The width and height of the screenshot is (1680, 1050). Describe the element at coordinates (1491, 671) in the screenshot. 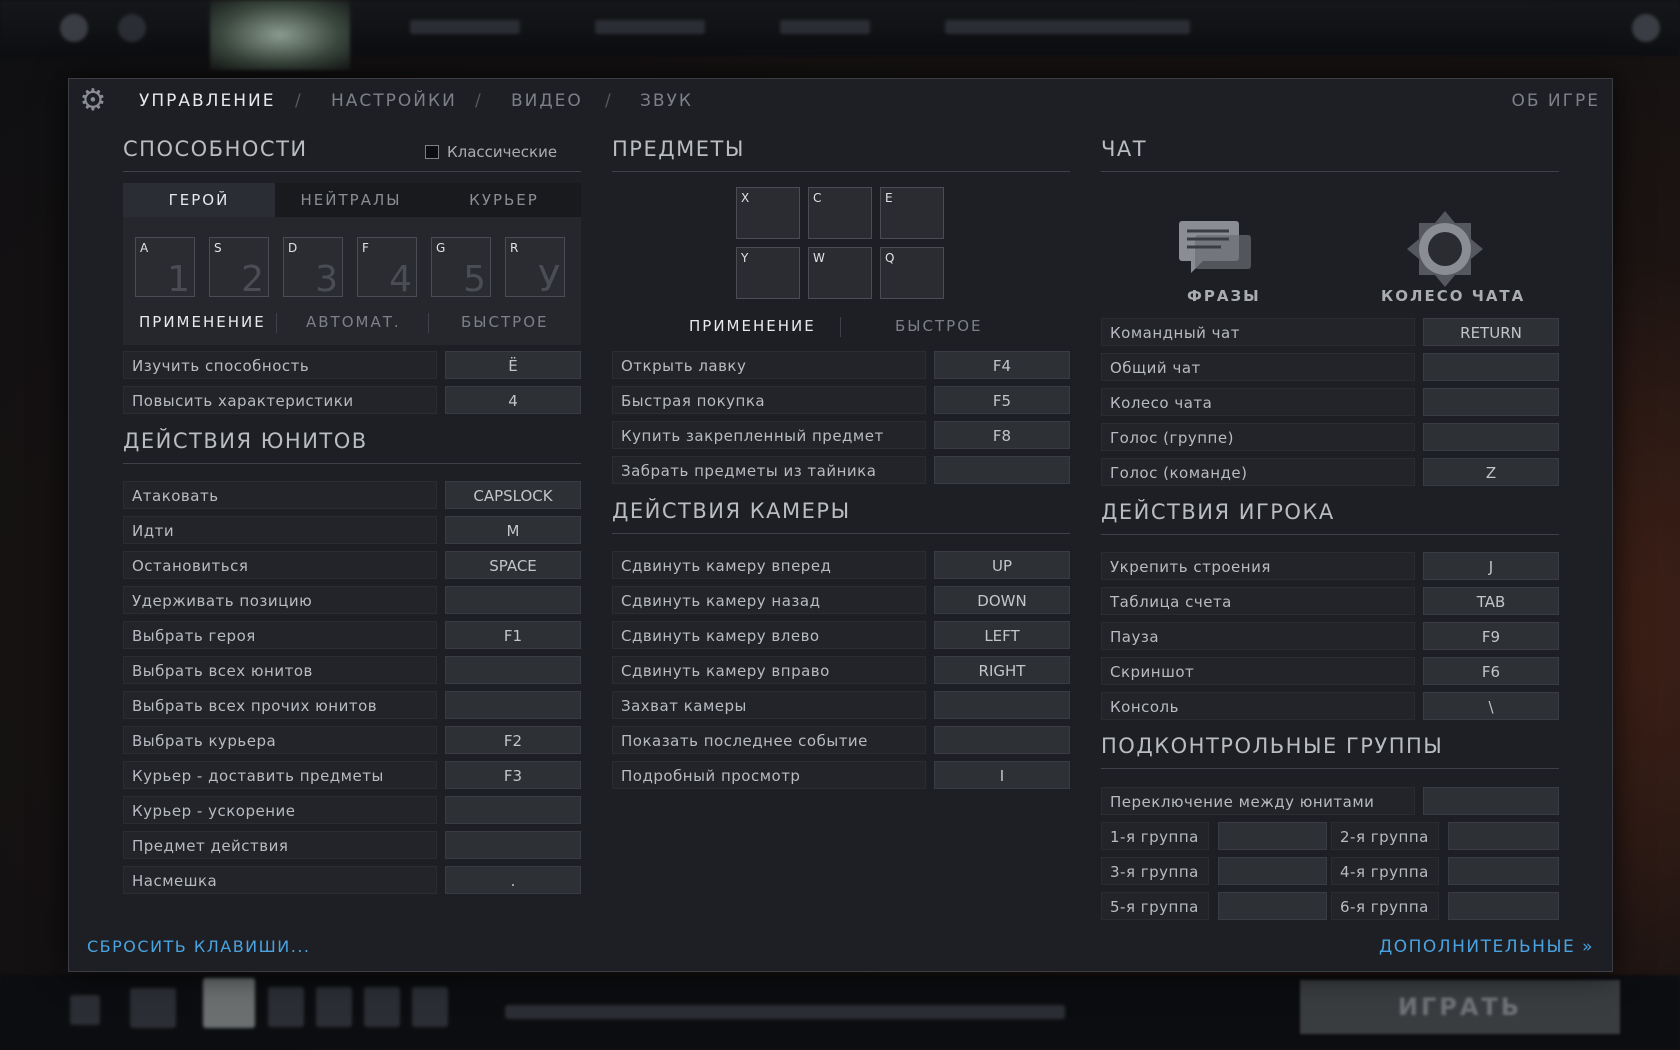

I see `keybind-button: F6` at that location.